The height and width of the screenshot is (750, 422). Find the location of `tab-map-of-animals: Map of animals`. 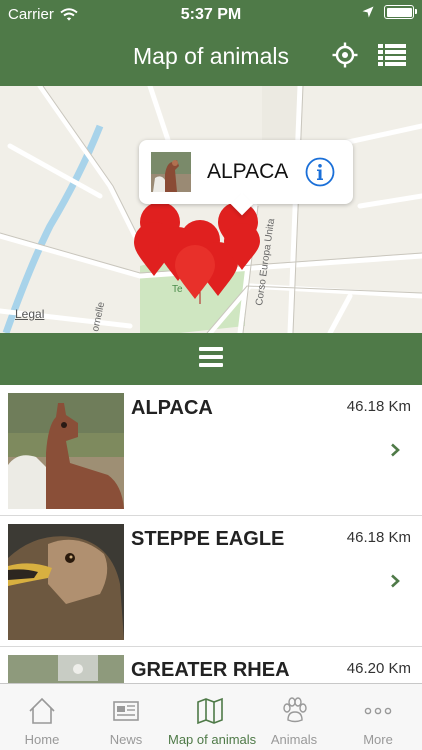

tab-map-of-animals: Map of animals is located at coordinates (212, 717).